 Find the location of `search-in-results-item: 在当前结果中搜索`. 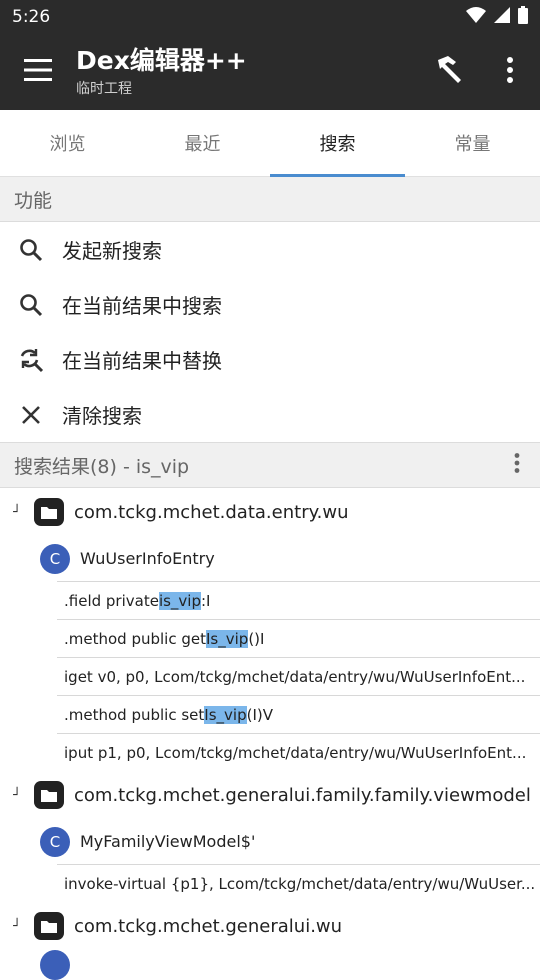

search-in-results-item: 在当前结果中搜索 is located at coordinates (270, 304).